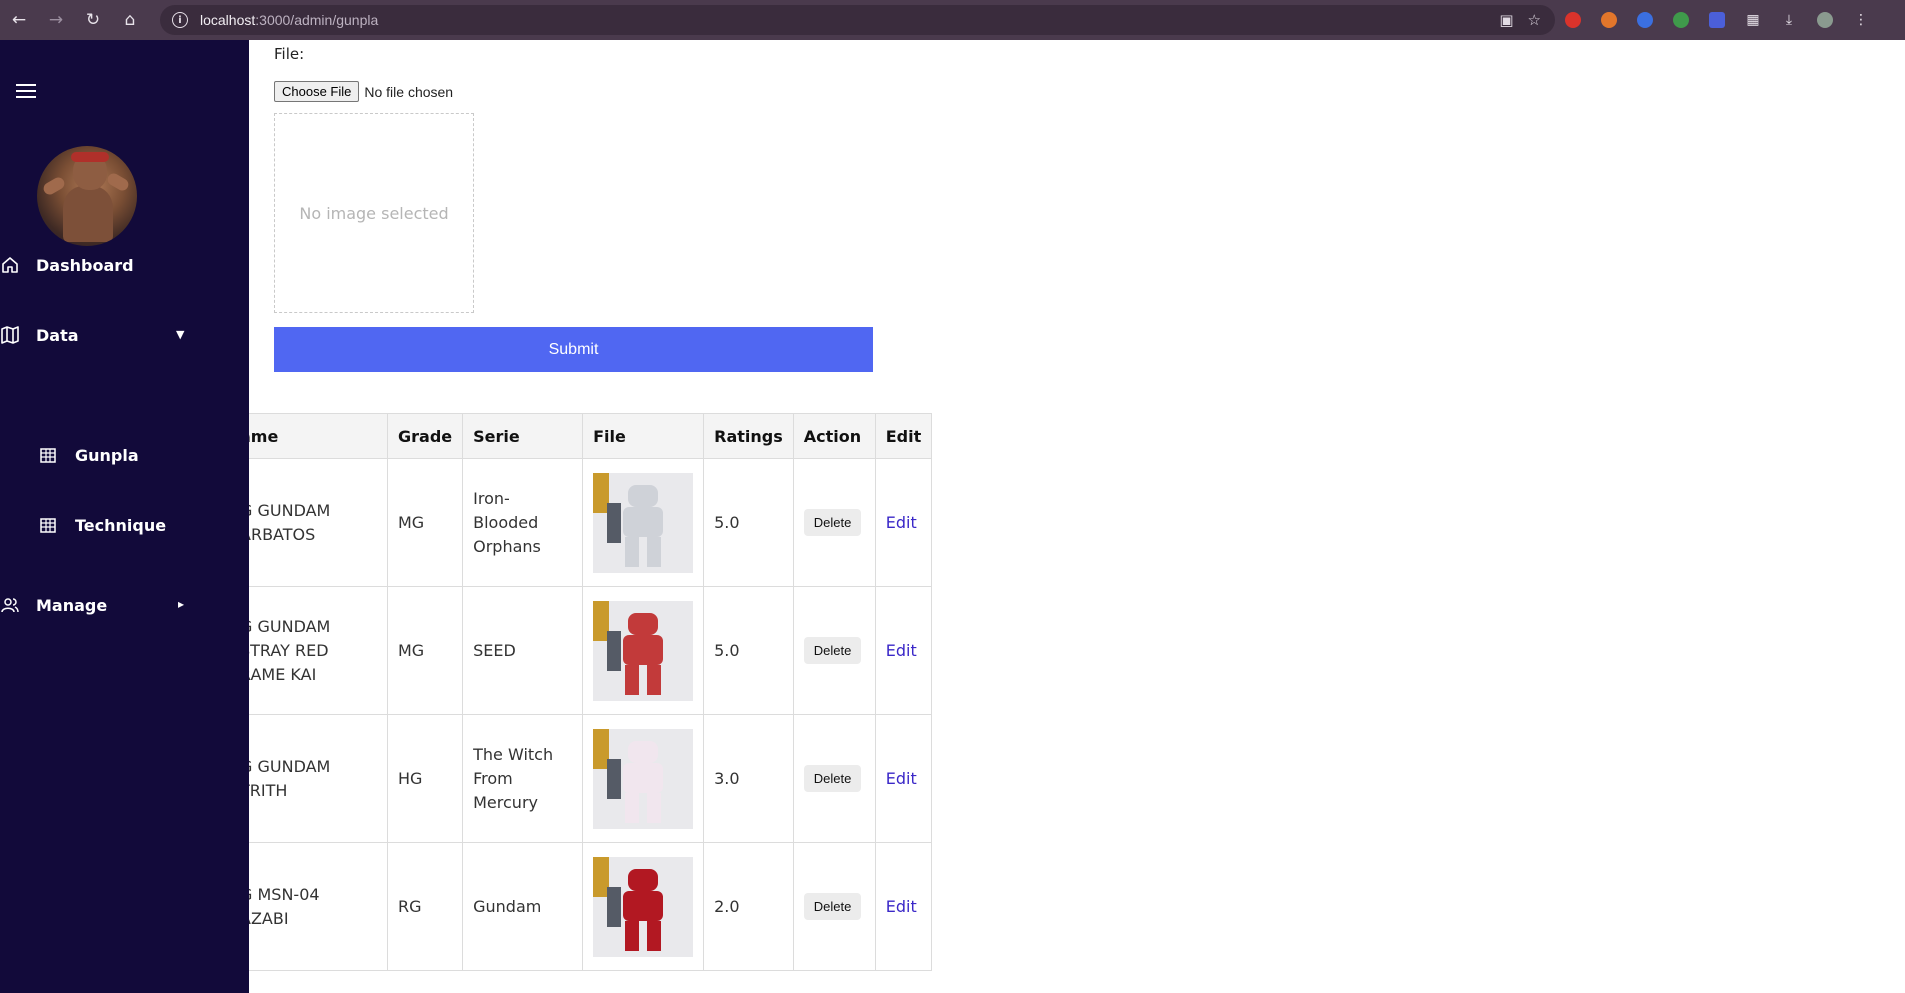 This screenshot has height=993, width=1905. Describe the element at coordinates (523, 436) in the screenshot. I see `column-header-serie: Serie` at that location.